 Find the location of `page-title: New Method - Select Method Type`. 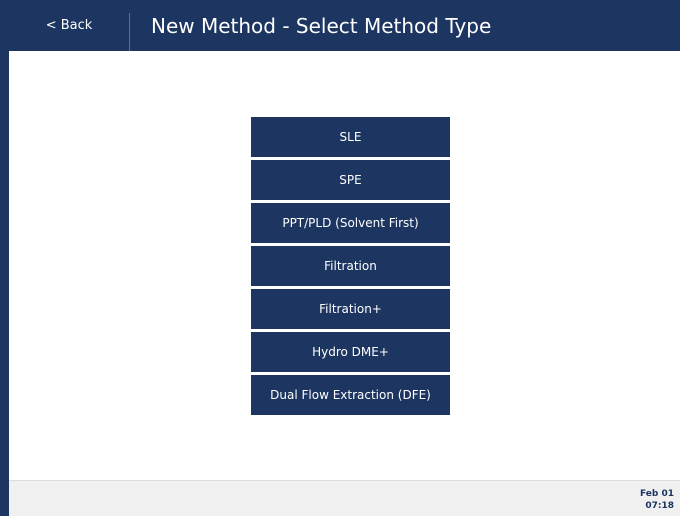

page-title: New Method - Select Method Type is located at coordinates (321, 25).